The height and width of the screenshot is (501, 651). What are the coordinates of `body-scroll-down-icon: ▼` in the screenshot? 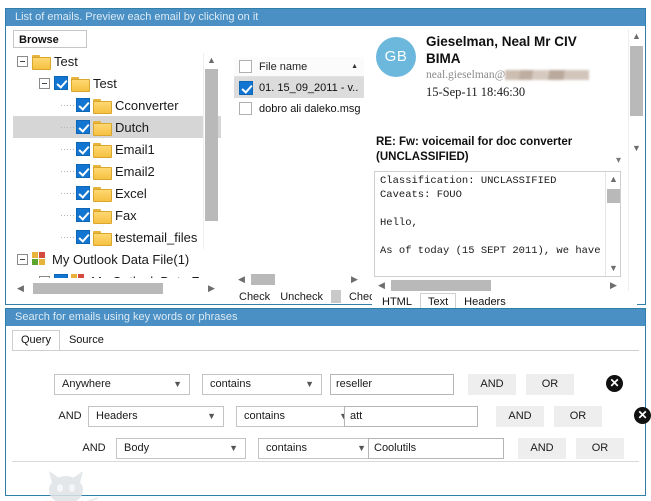 It's located at (613, 268).